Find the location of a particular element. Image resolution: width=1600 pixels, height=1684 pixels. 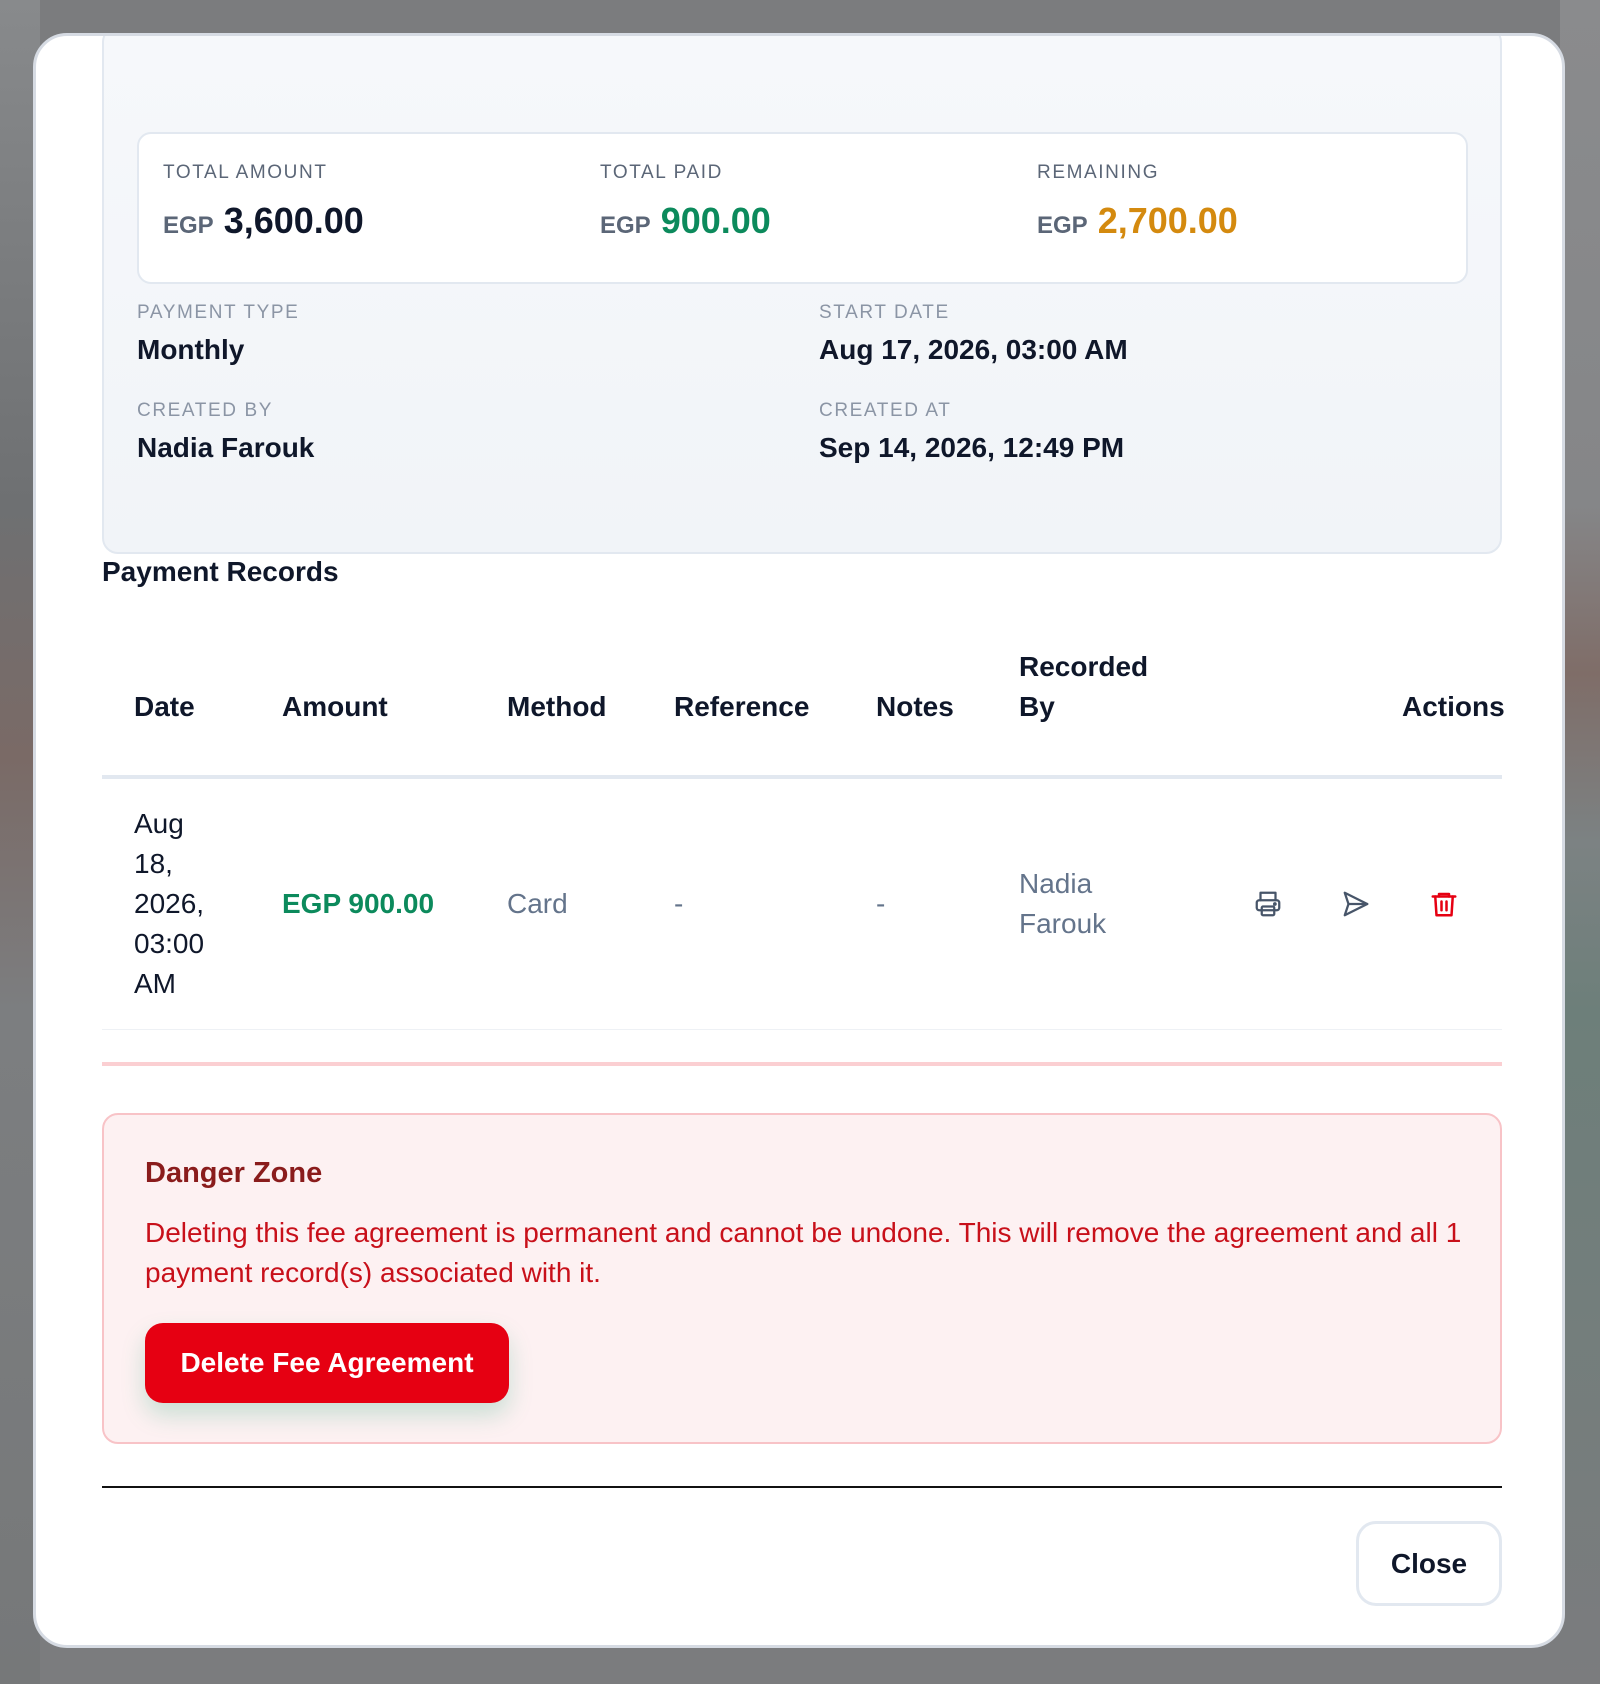

payment-type-value: Monthly is located at coordinates (191, 349).